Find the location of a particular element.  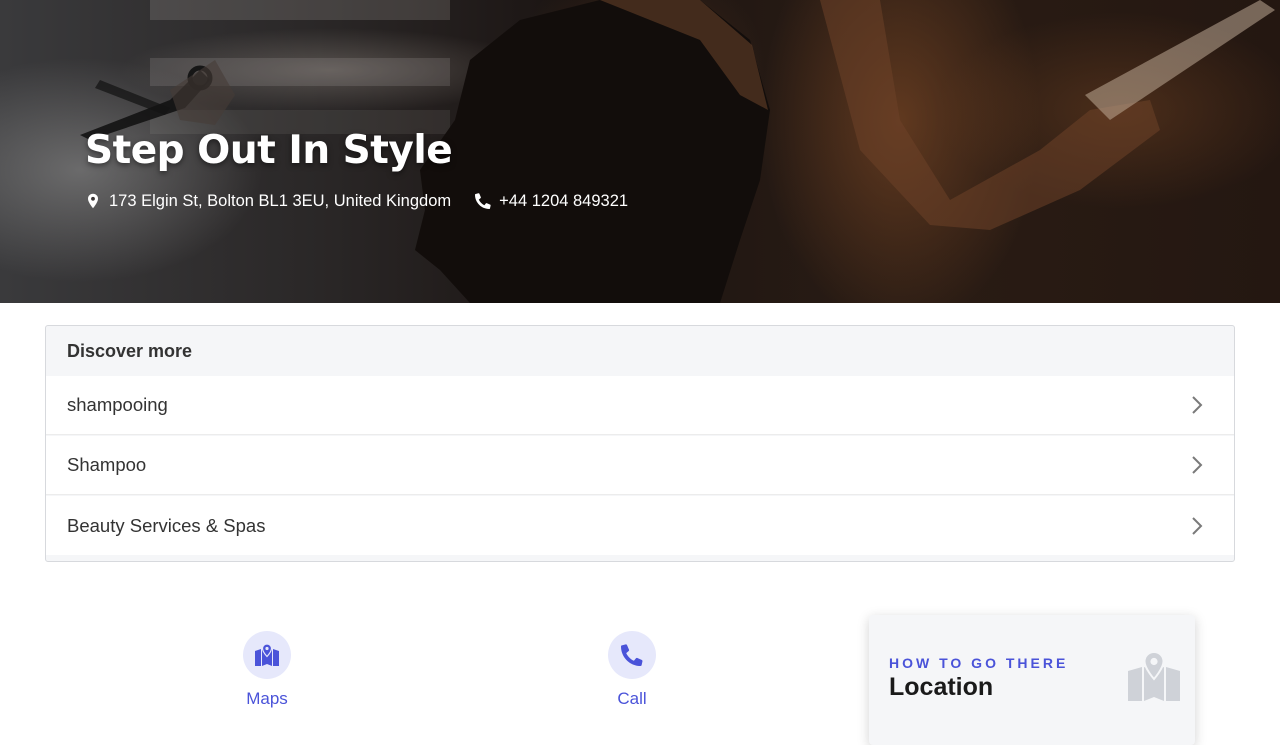

discover-item-label: Shampoo is located at coordinates (107, 464).